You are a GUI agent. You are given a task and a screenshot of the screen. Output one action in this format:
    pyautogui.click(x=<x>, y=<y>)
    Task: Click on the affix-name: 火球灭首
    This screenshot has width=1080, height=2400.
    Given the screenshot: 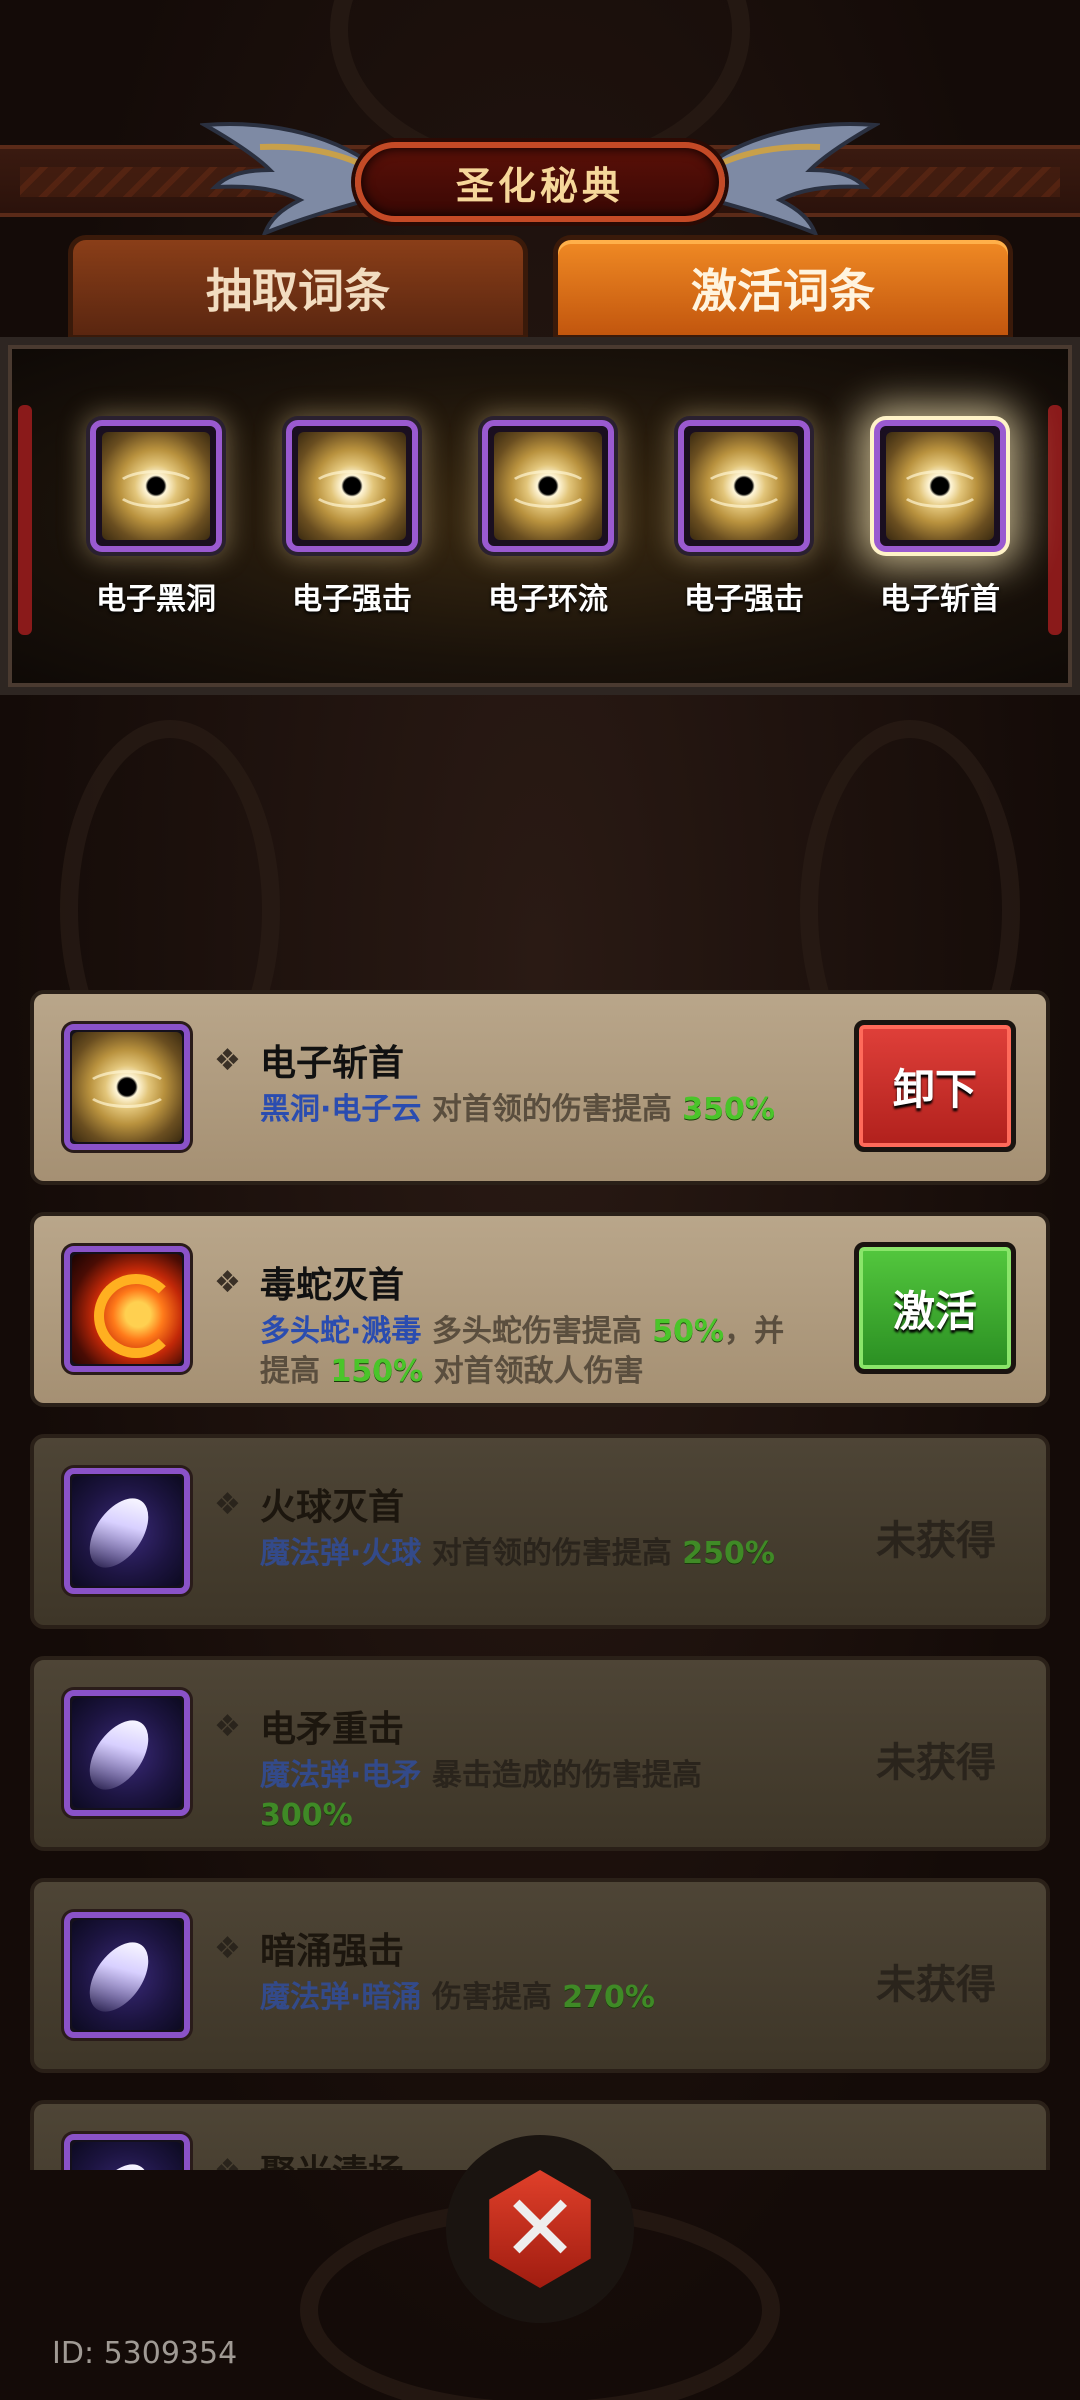 What is the action you would take?
    pyautogui.click(x=332, y=1507)
    